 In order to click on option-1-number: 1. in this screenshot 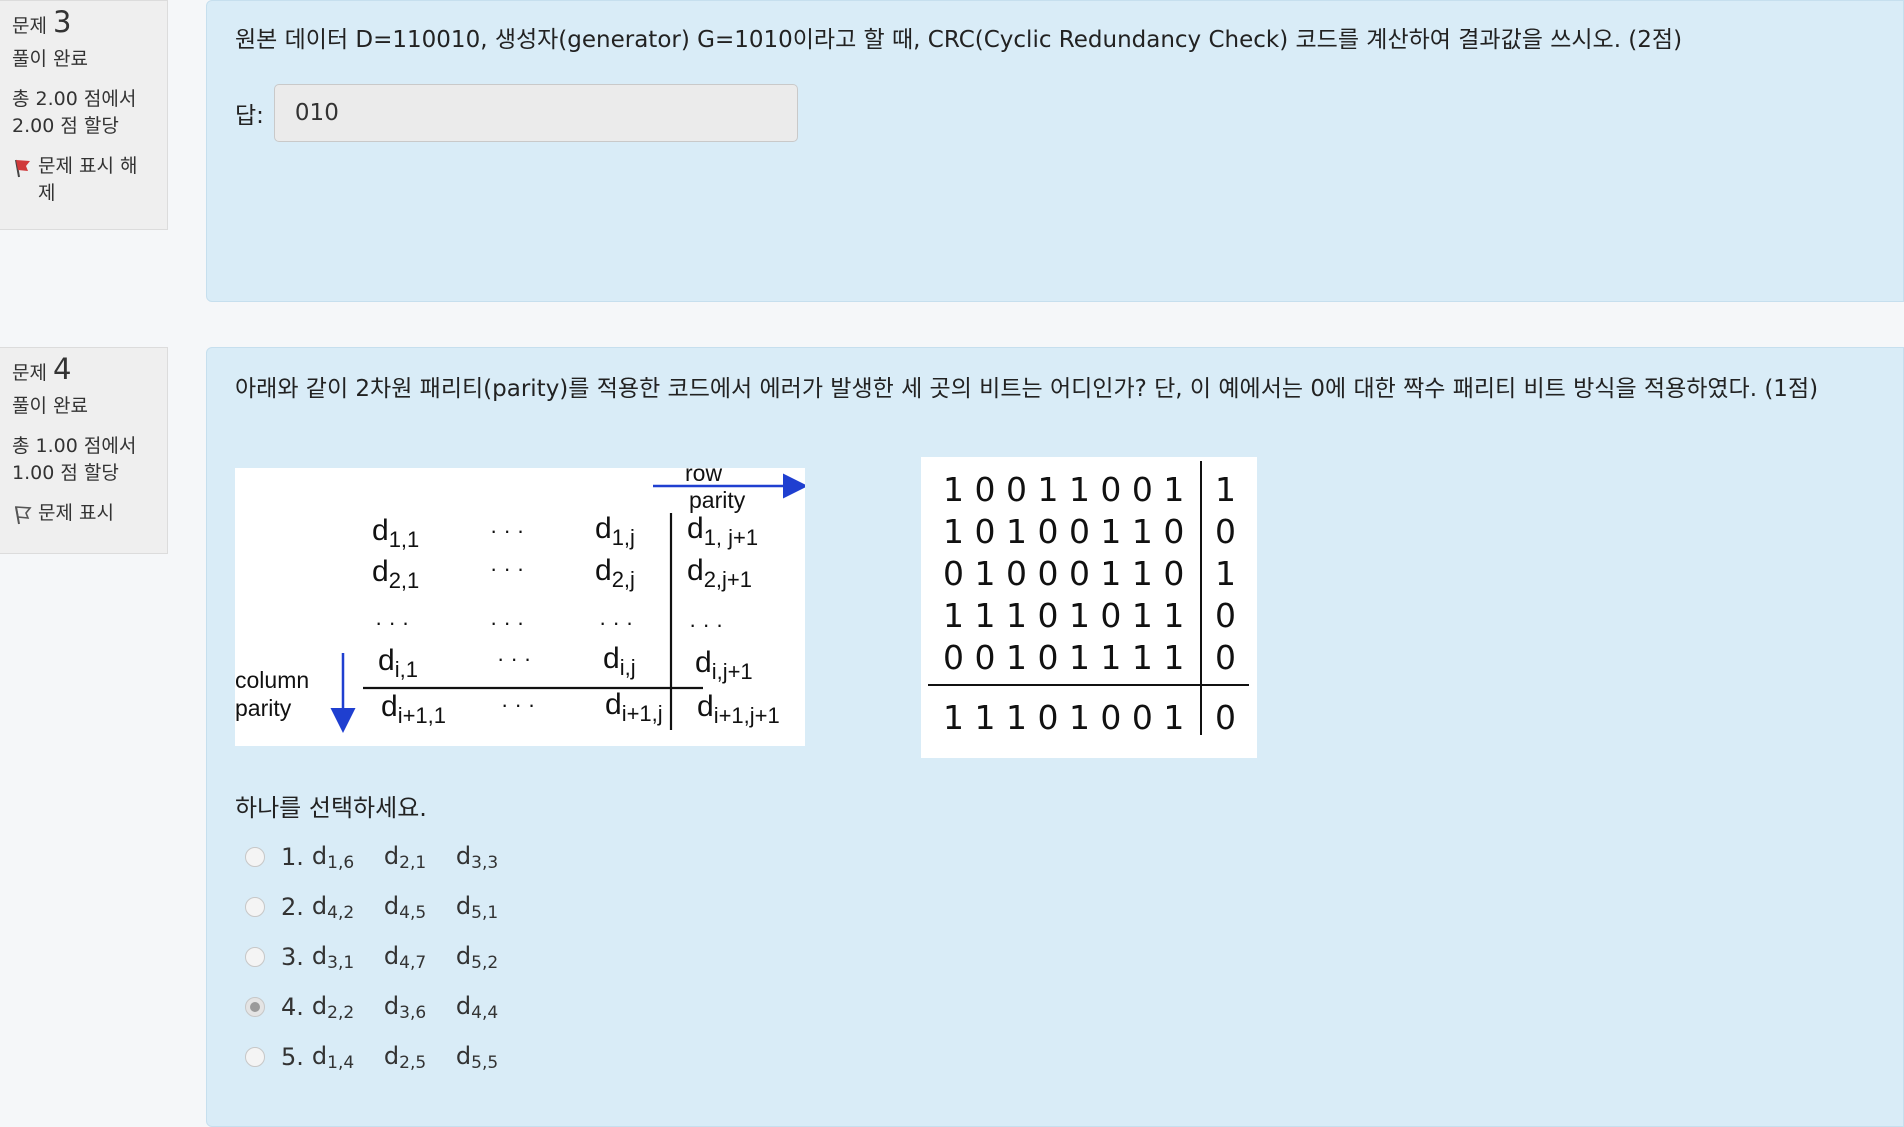, I will do `click(292, 857)`.